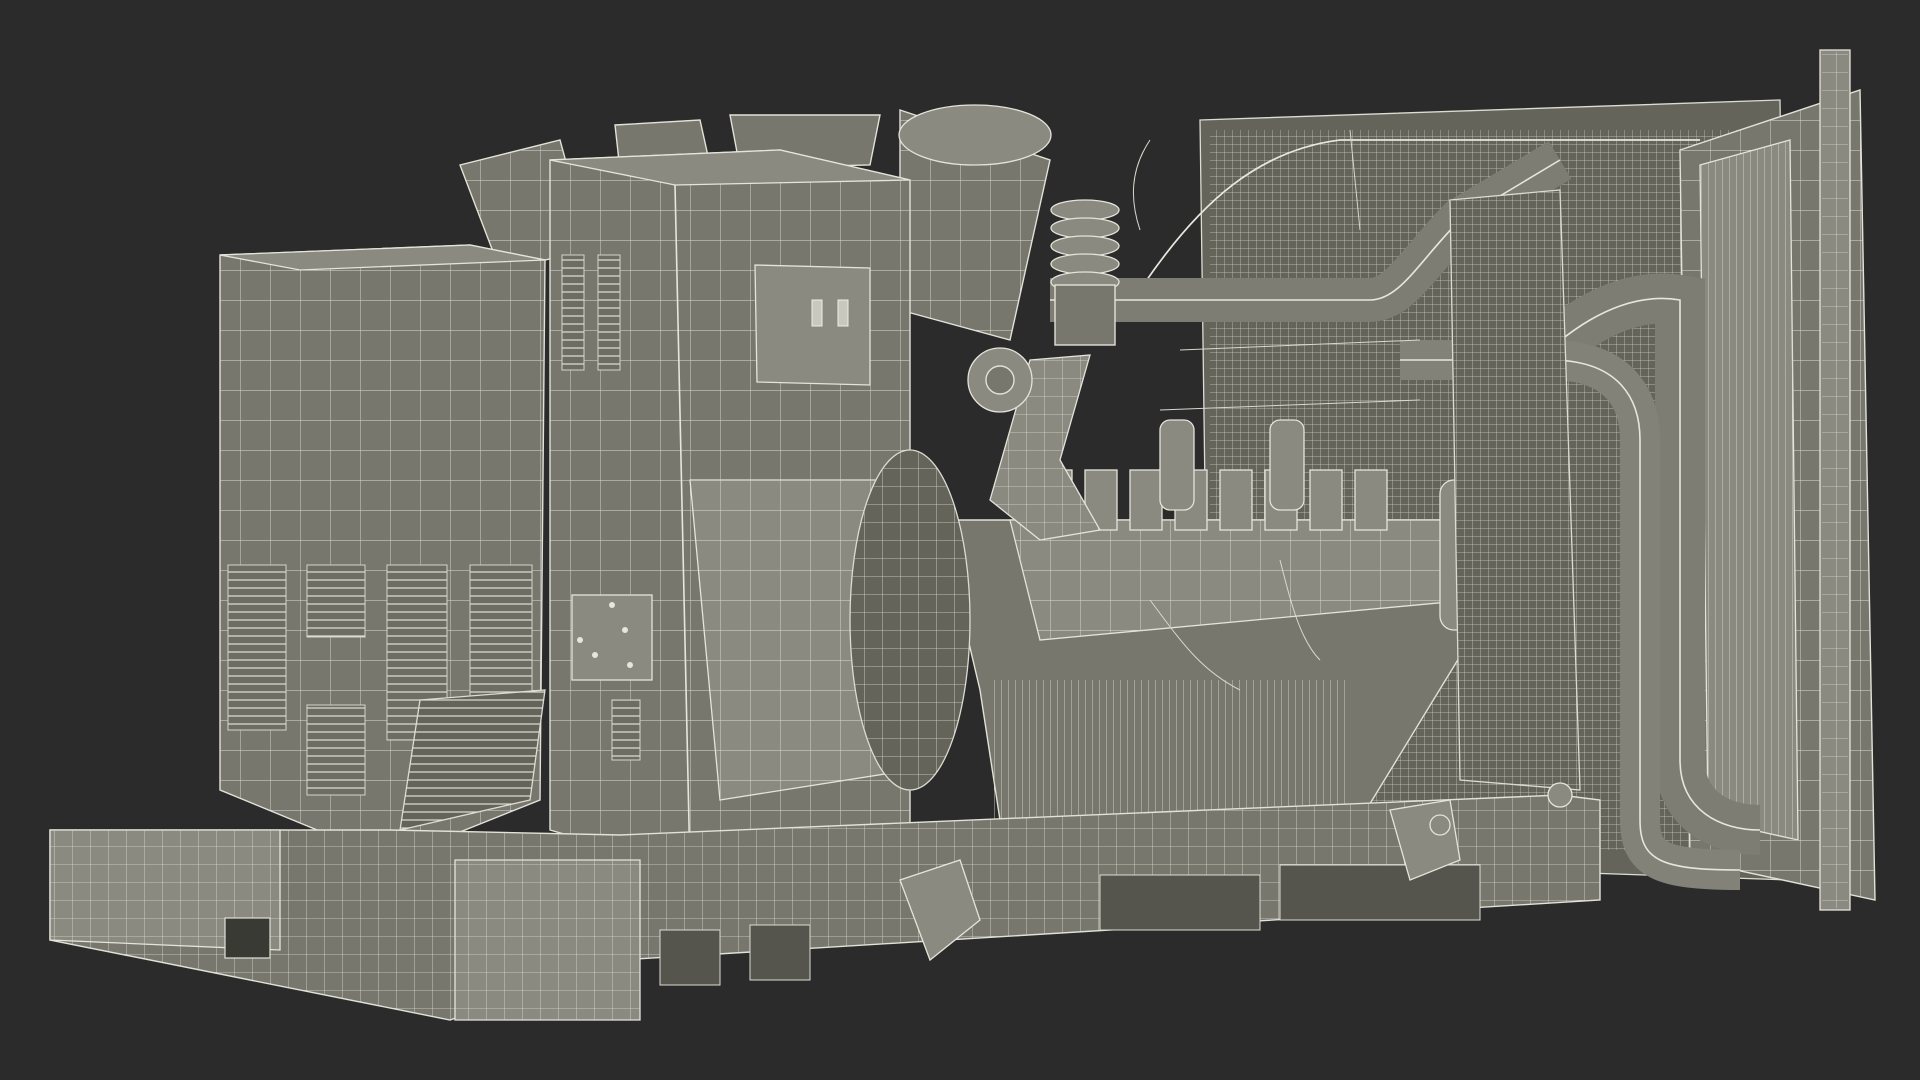 The height and width of the screenshot is (1080, 1920). What do you see at coordinates (382, 552) in the screenshot?
I see `alternator-housing` at bounding box center [382, 552].